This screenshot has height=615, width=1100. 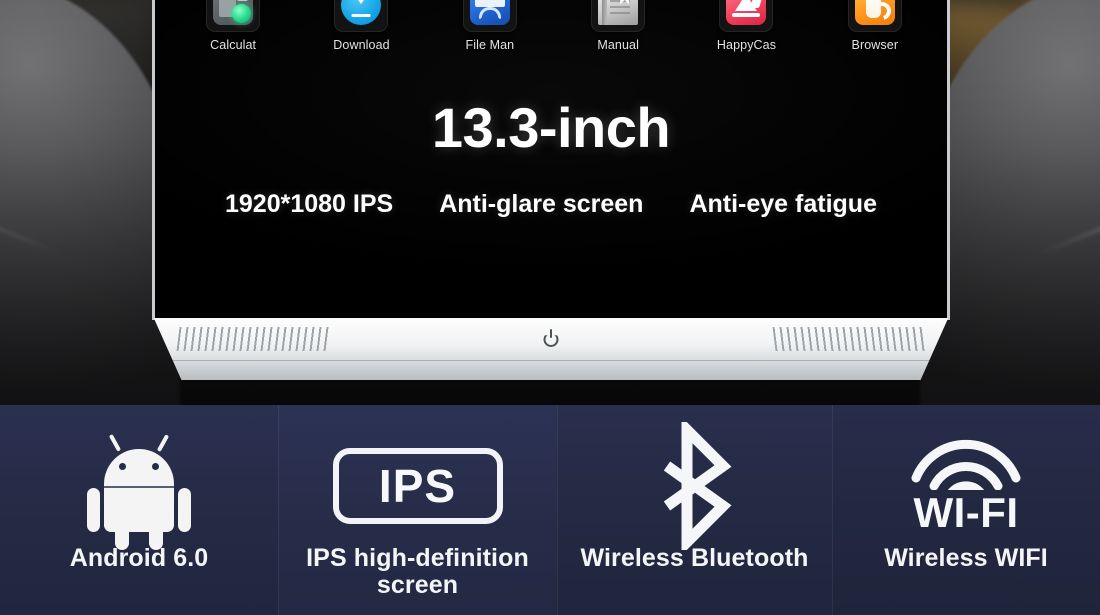 I want to click on feature-caption-android: Android 6.0, so click(x=139, y=558).